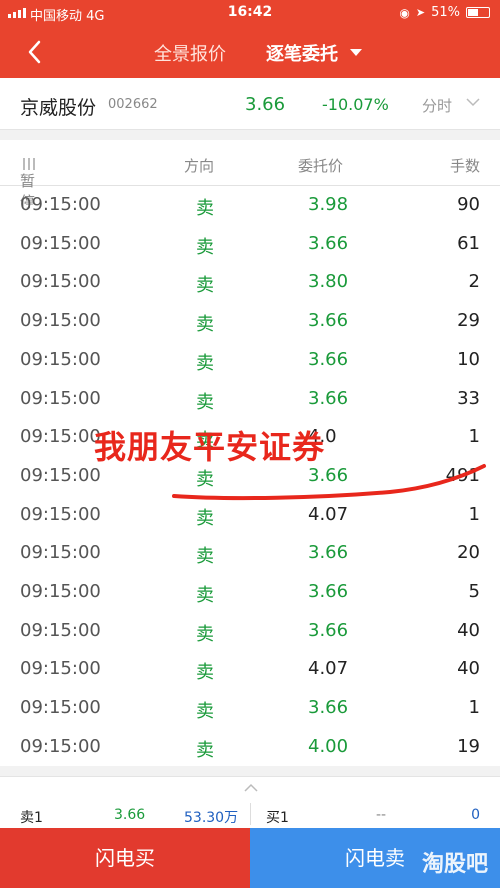 This screenshot has width=500, height=888. What do you see at coordinates (250, 321) in the screenshot?
I see `table-row: 09:15:00 卖 3.66 29` at bounding box center [250, 321].